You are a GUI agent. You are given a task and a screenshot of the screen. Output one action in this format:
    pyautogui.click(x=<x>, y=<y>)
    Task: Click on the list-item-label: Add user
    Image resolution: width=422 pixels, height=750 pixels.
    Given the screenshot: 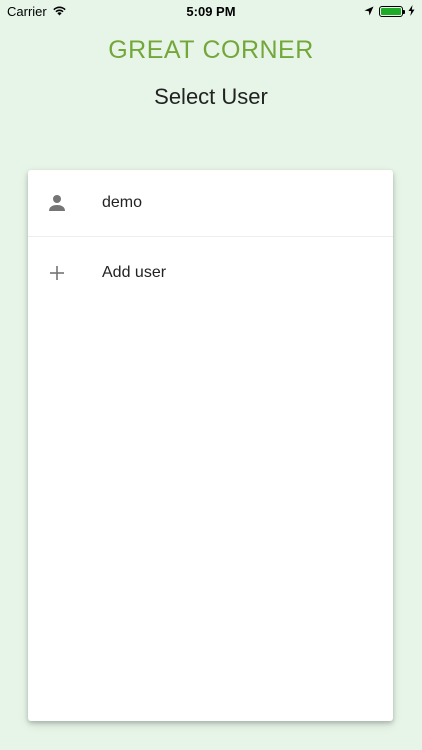 What is the action you would take?
    pyautogui.click(x=134, y=272)
    